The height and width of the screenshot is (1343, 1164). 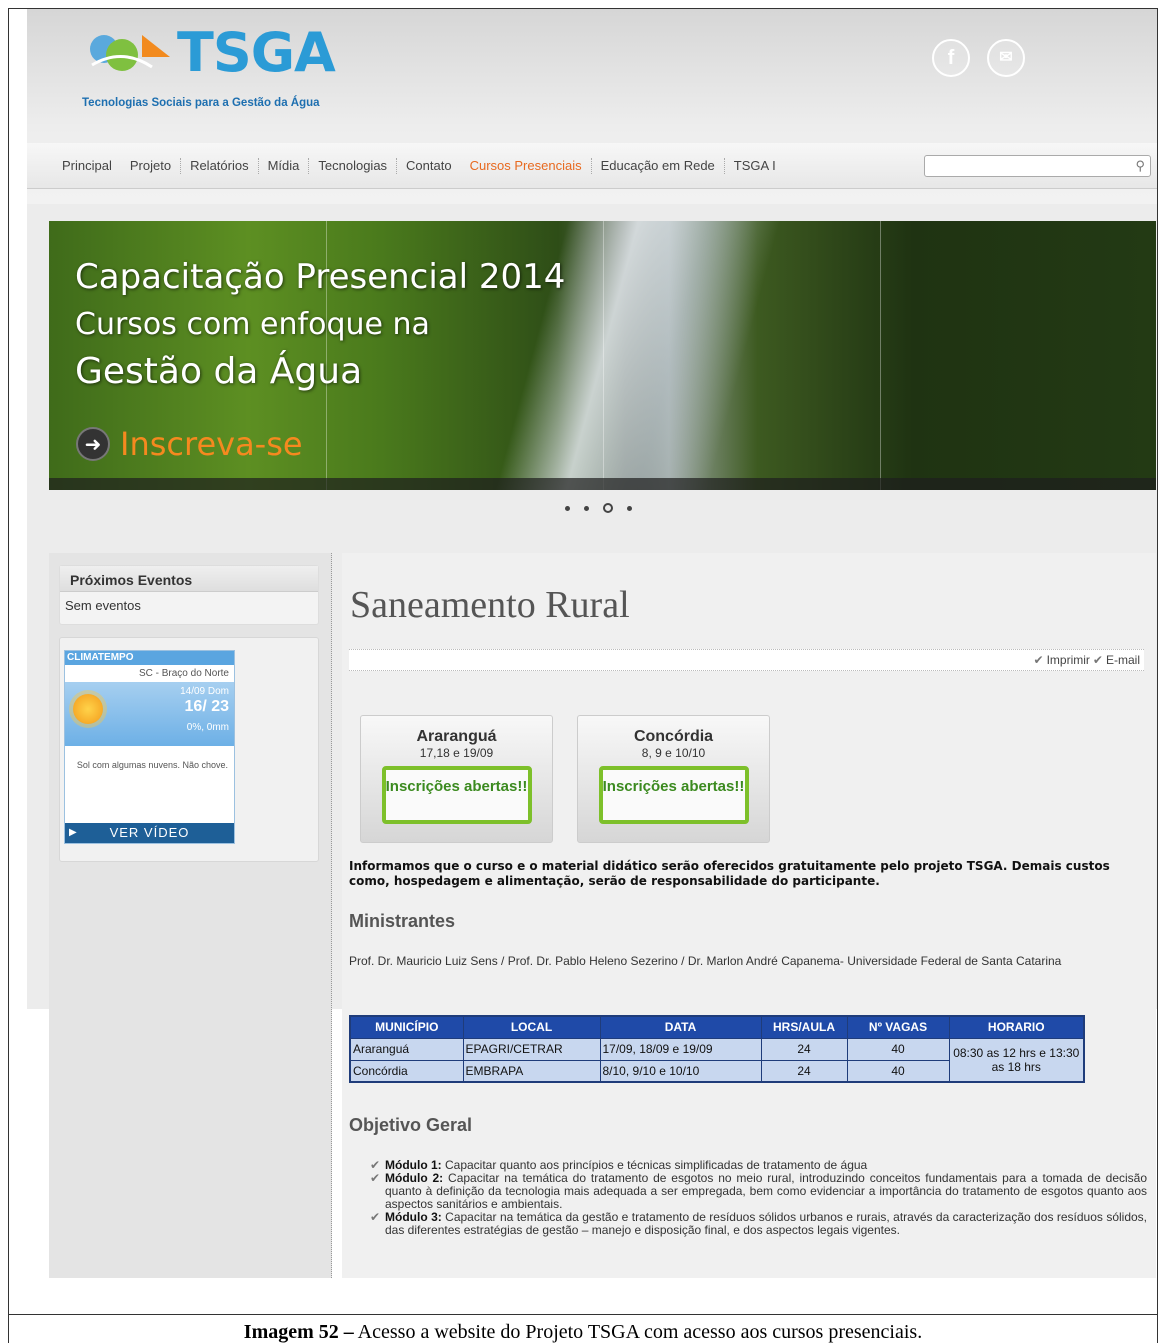 What do you see at coordinates (456, 753) in the screenshot?
I see `course-dates: 17,18 e 19/09` at bounding box center [456, 753].